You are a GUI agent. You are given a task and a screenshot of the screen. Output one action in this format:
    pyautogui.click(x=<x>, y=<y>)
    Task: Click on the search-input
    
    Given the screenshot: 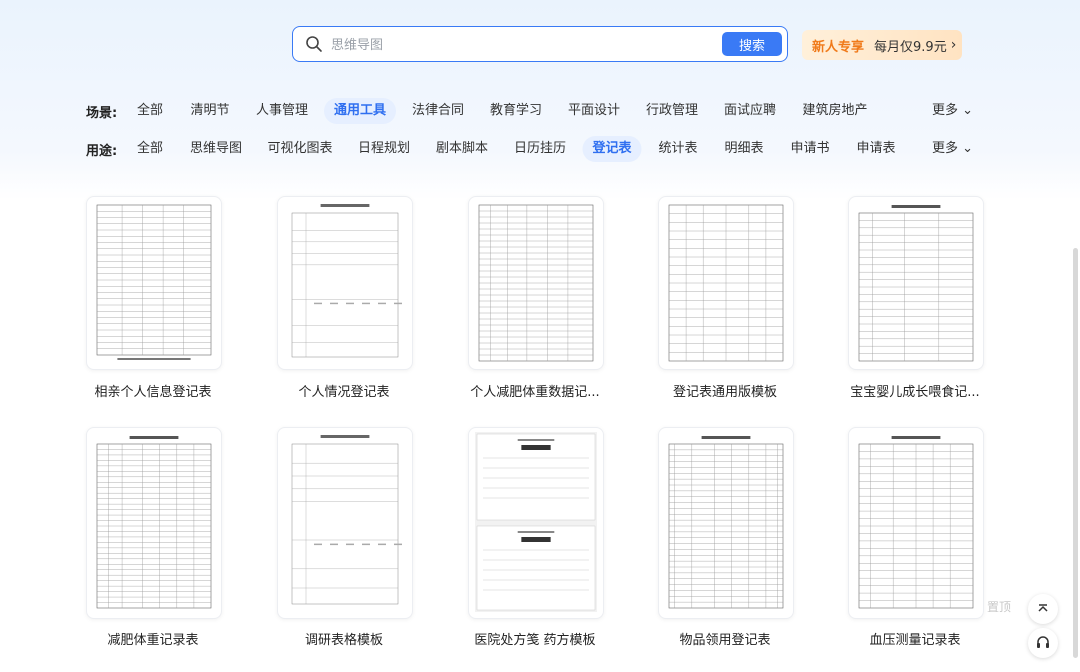 What is the action you would take?
    pyautogui.click(x=521, y=45)
    